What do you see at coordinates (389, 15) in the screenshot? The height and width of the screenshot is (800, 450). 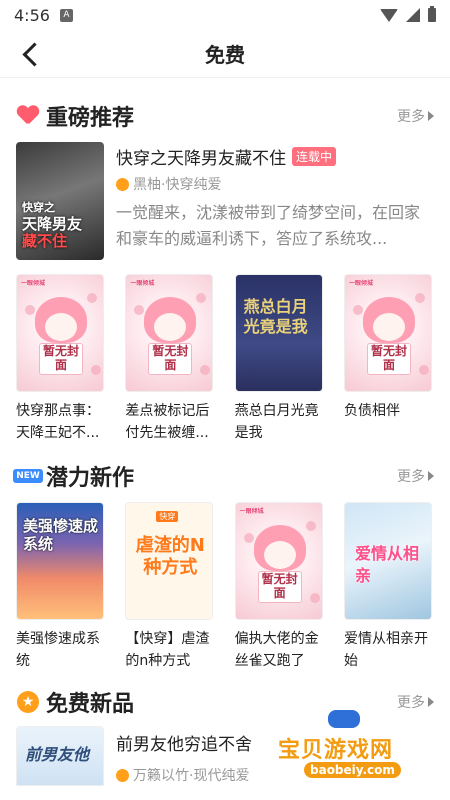 I see `wifi-icon` at bounding box center [389, 15].